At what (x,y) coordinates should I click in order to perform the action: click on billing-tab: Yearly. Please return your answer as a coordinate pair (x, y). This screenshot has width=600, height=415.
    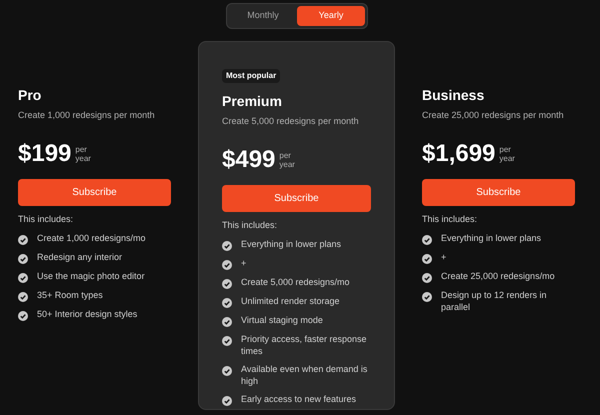
    Looking at the image, I should click on (331, 16).